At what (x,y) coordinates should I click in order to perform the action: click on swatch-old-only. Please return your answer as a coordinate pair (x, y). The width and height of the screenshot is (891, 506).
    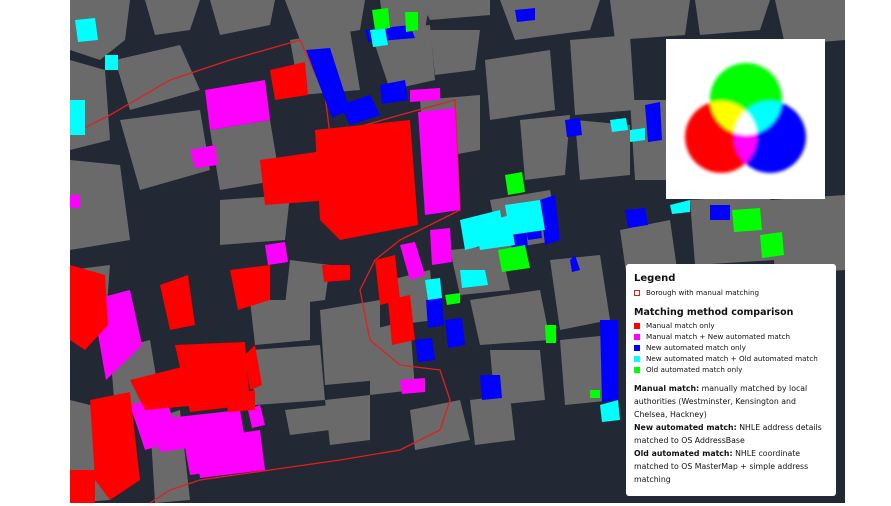
    Looking at the image, I should click on (637, 369).